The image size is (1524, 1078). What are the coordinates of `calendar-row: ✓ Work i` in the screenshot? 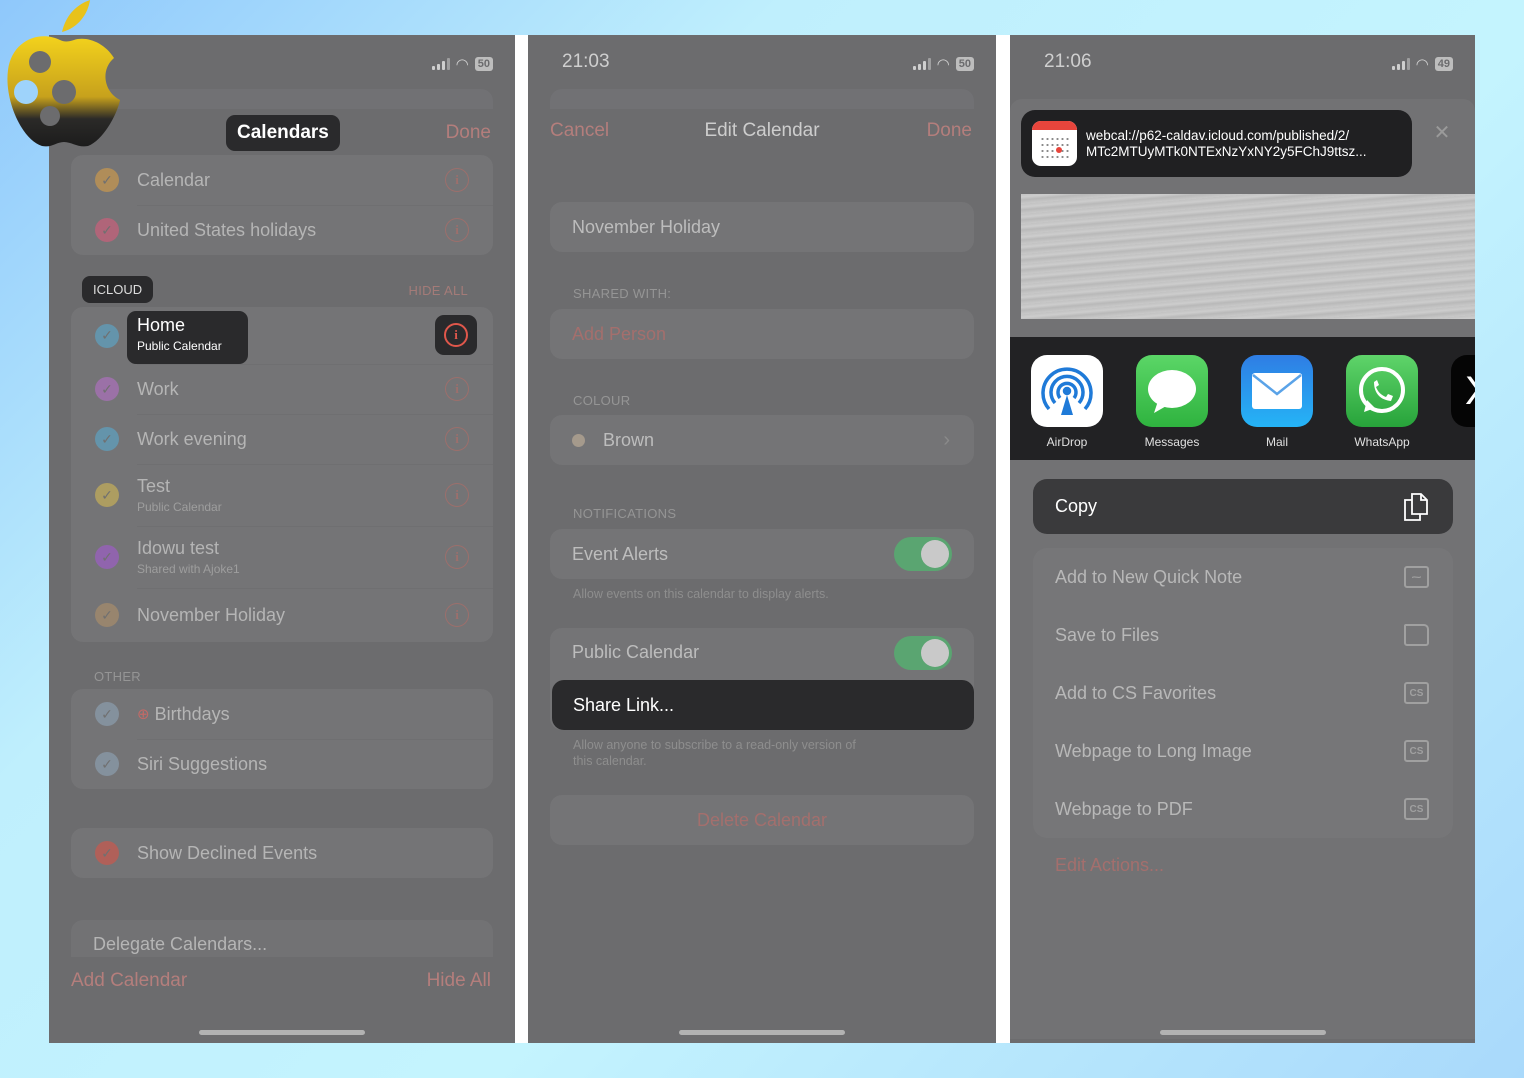 It's located at (282, 389).